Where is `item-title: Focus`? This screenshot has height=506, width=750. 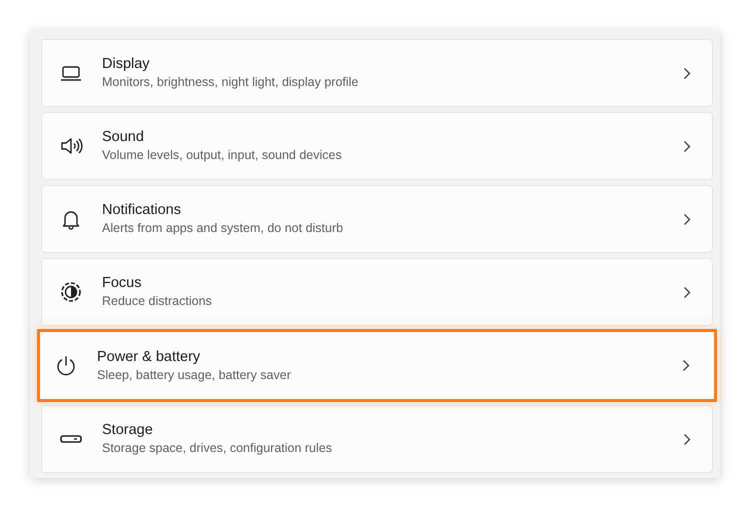
item-title: Focus is located at coordinates (122, 283).